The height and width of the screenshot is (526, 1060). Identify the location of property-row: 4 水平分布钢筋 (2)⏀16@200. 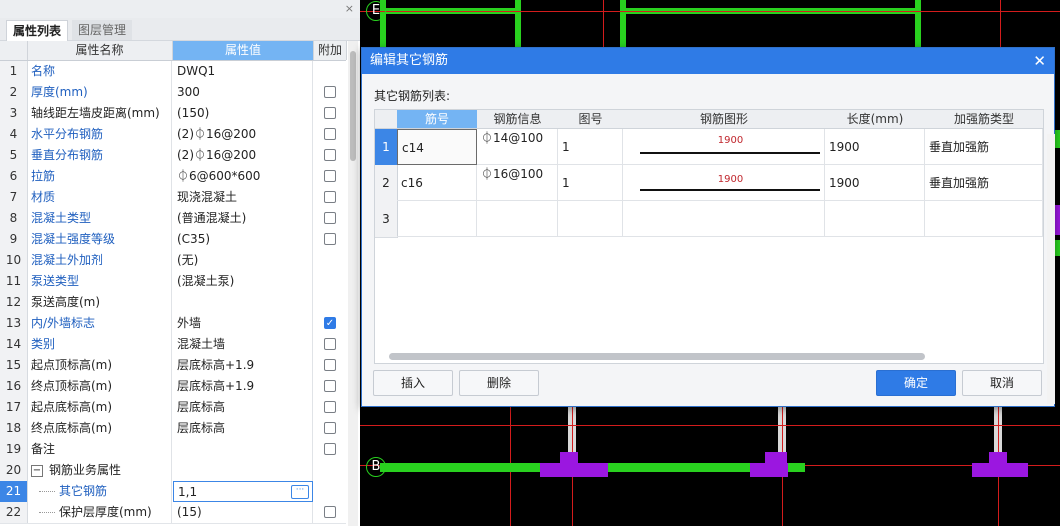
(173, 135).